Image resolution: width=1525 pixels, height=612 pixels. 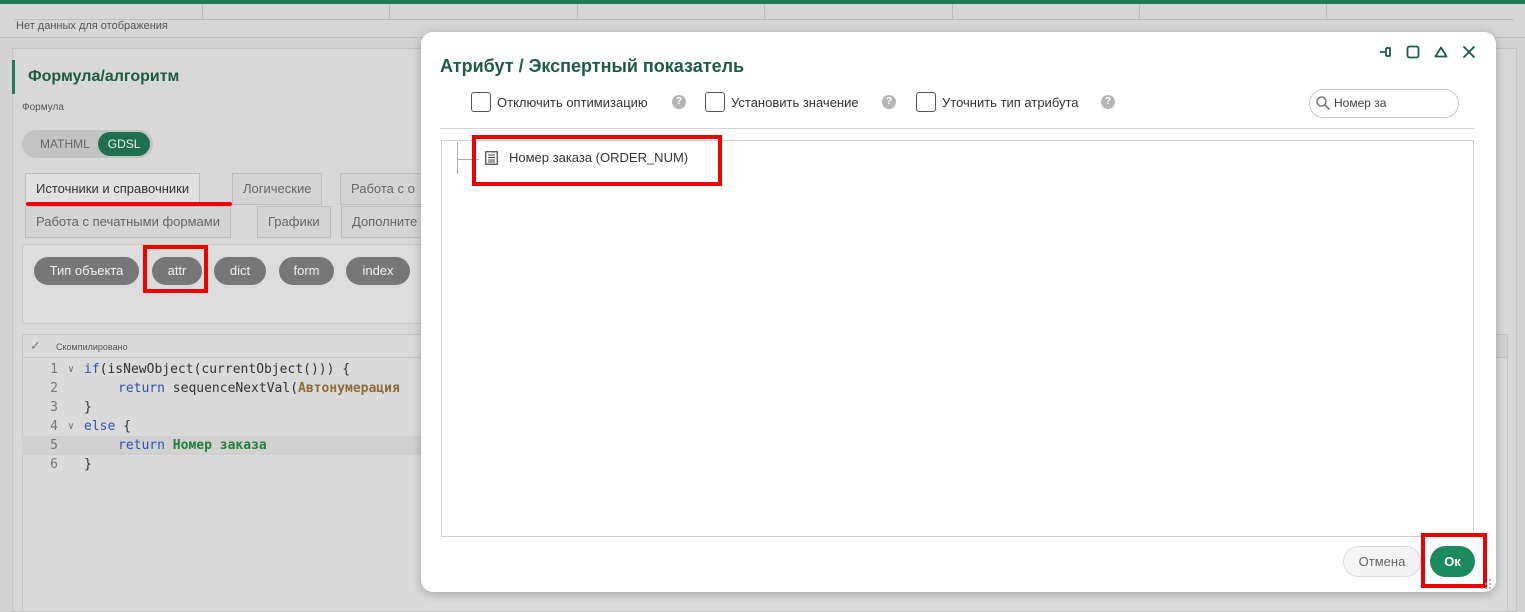 What do you see at coordinates (124, 144) in the screenshot?
I see `mode-gdsl: GDSL` at bounding box center [124, 144].